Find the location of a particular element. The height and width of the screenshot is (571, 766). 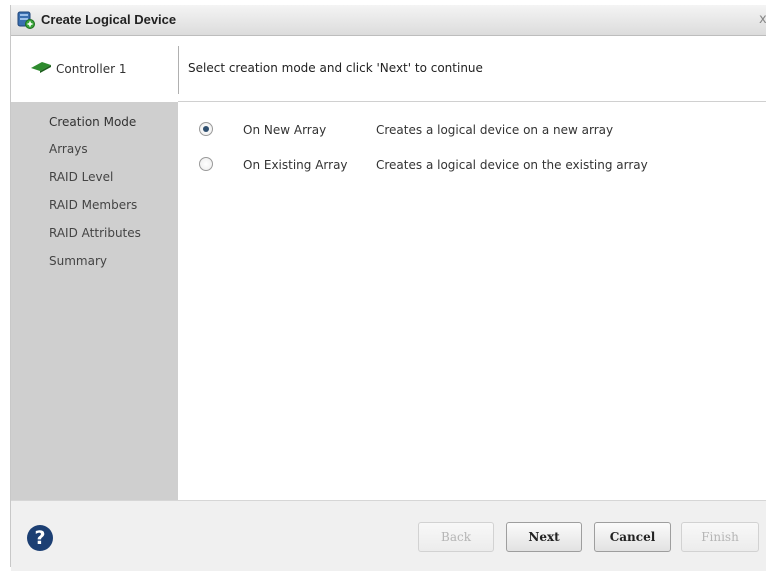

radio-selected-dot is located at coordinates (206, 129).